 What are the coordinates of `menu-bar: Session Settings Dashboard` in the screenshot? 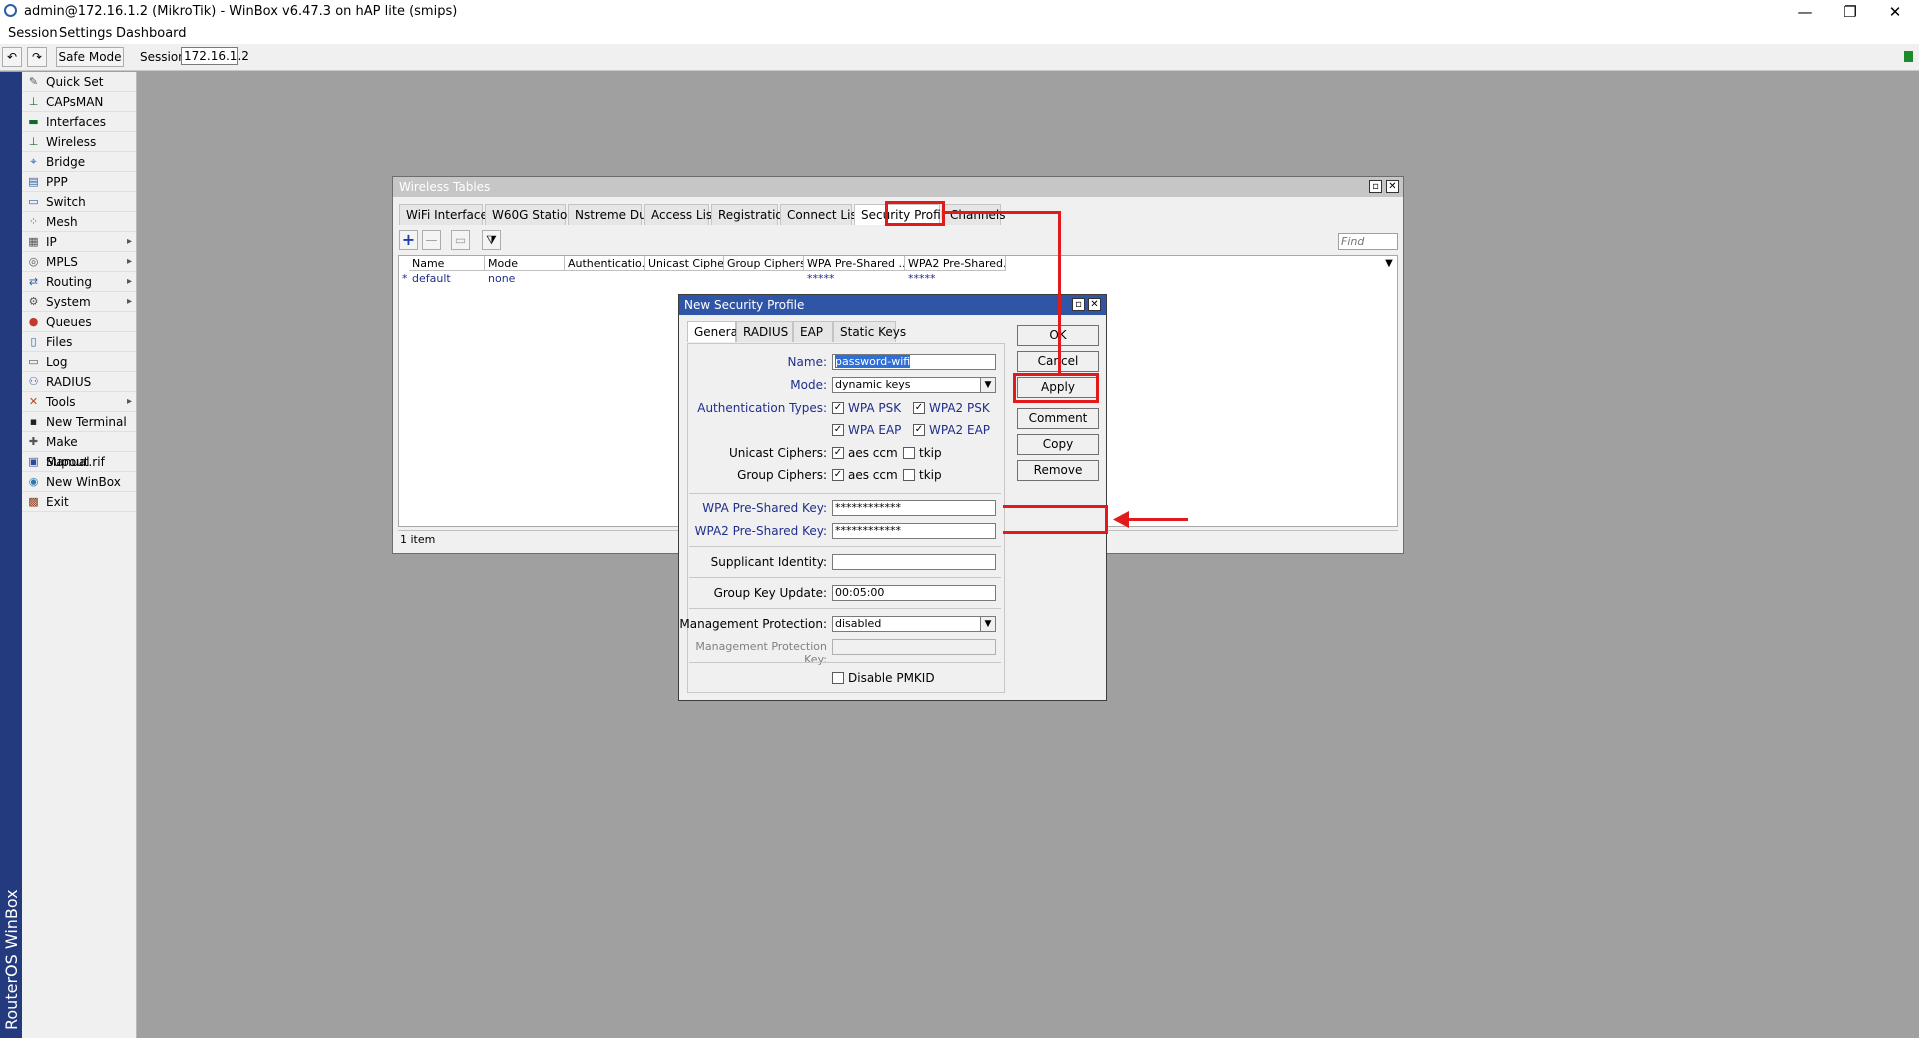 It's located at (959, 34).